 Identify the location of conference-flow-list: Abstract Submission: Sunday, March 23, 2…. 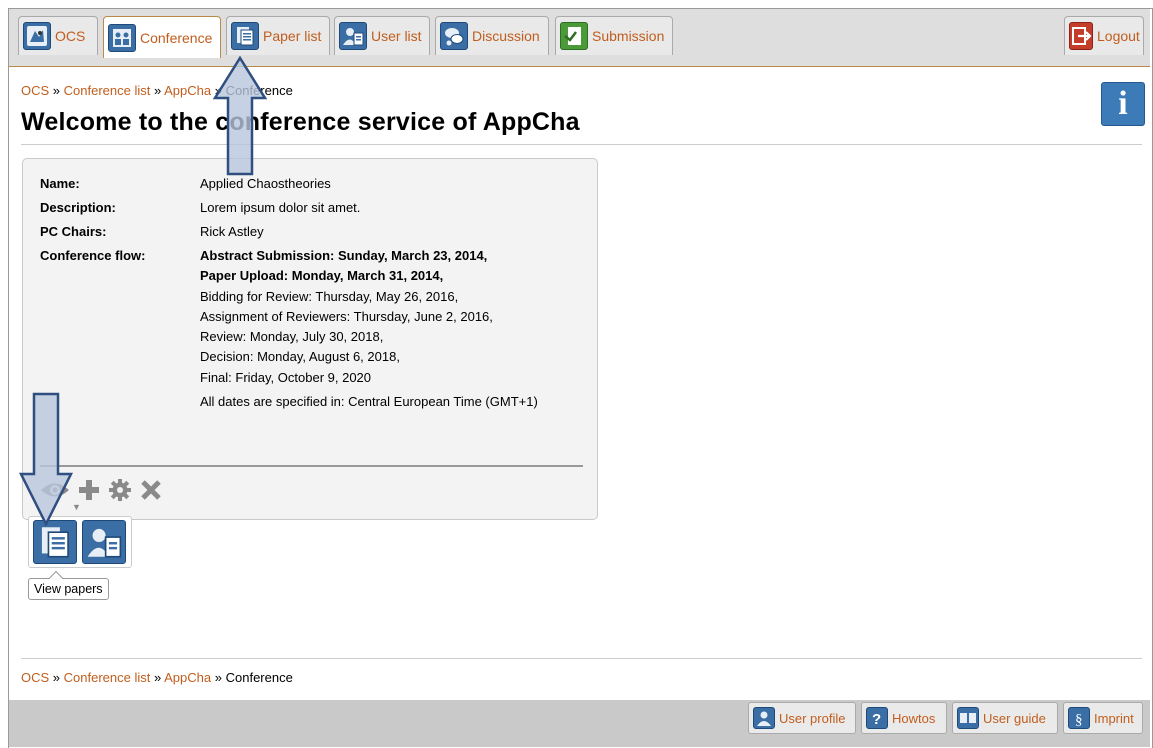
(369, 329).